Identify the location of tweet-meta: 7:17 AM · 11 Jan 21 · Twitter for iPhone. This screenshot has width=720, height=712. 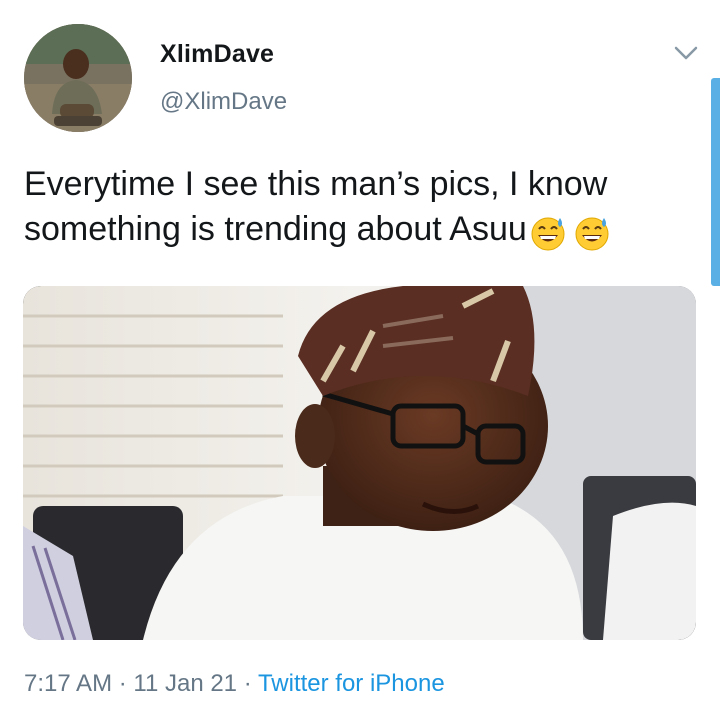
(234, 684).